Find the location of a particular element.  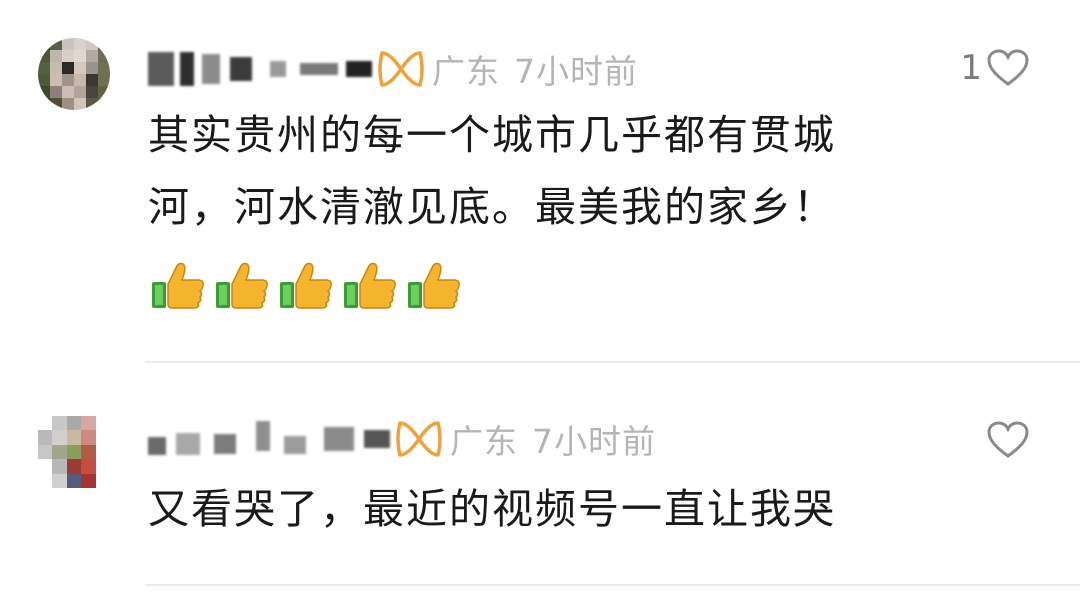

like-button: 1 is located at coordinates (995, 68).